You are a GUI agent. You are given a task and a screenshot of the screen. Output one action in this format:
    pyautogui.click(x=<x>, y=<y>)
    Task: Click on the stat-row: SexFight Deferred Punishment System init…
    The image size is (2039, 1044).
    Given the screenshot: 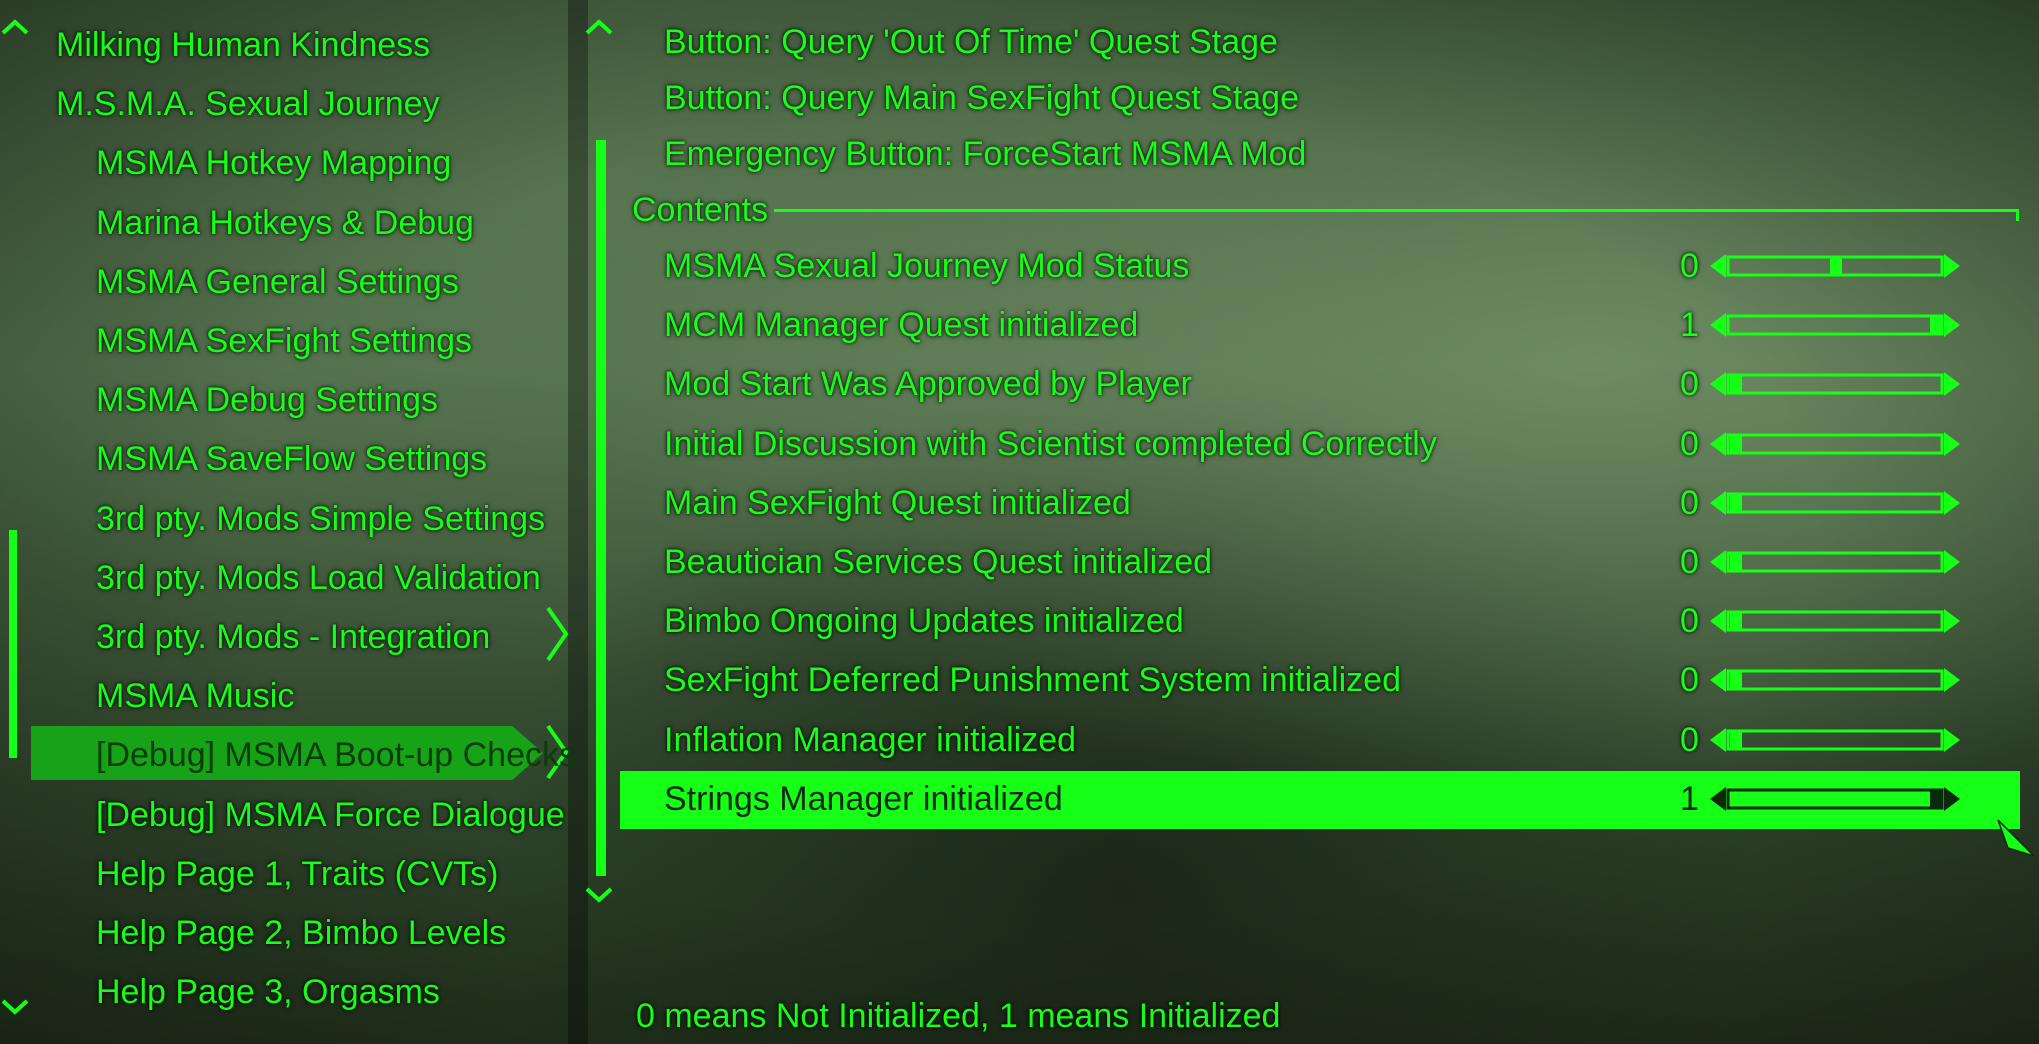 What is the action you would take?
    pyautogui.click(x=1320, y=681)
    